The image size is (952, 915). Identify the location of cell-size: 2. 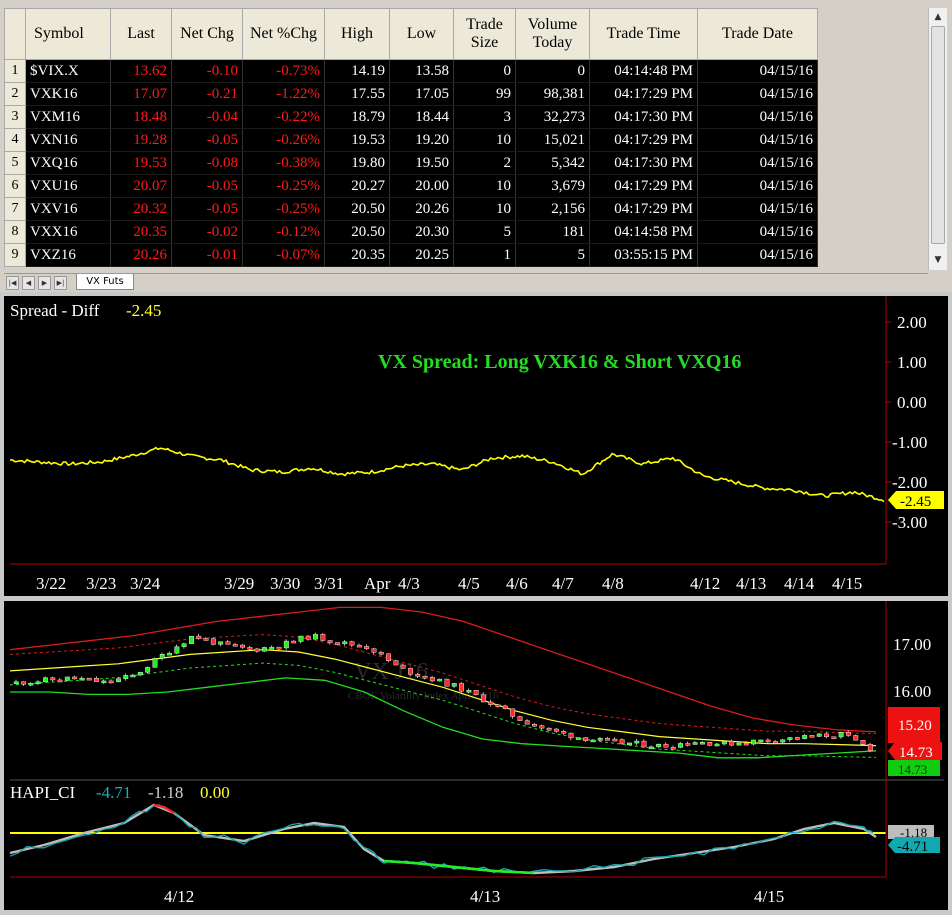
(484, 163).